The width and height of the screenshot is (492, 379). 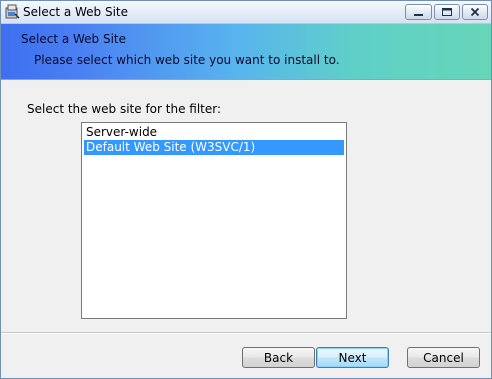 I want to click on minimize-icon, so click(x=418, y=15).